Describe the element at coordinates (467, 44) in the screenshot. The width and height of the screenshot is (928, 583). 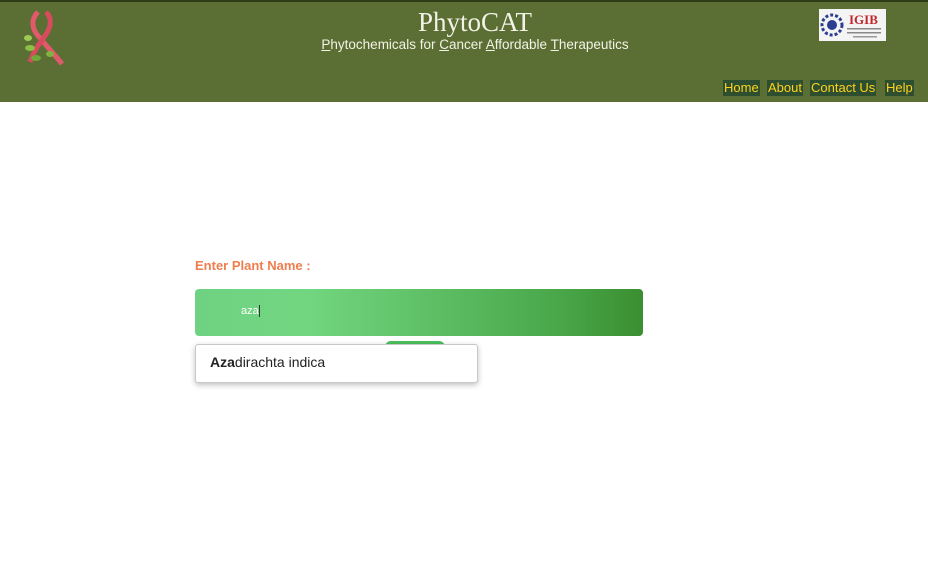
I see `subtitle-word-2: ancer` at that location.